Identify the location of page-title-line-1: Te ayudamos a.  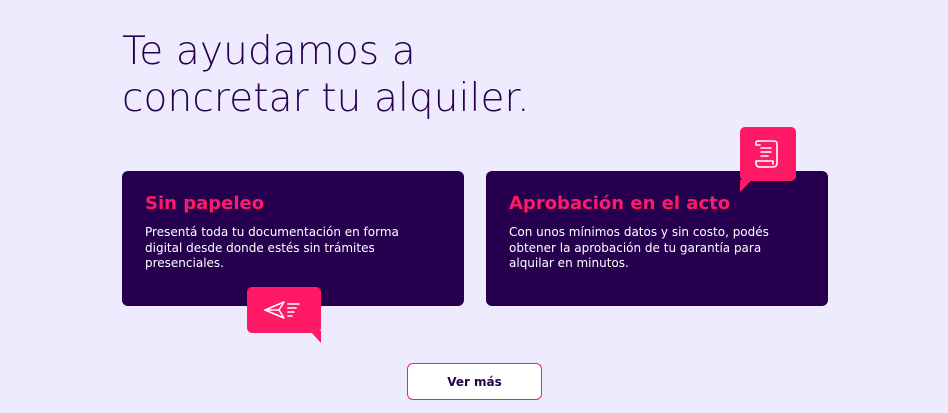
(269, 51).